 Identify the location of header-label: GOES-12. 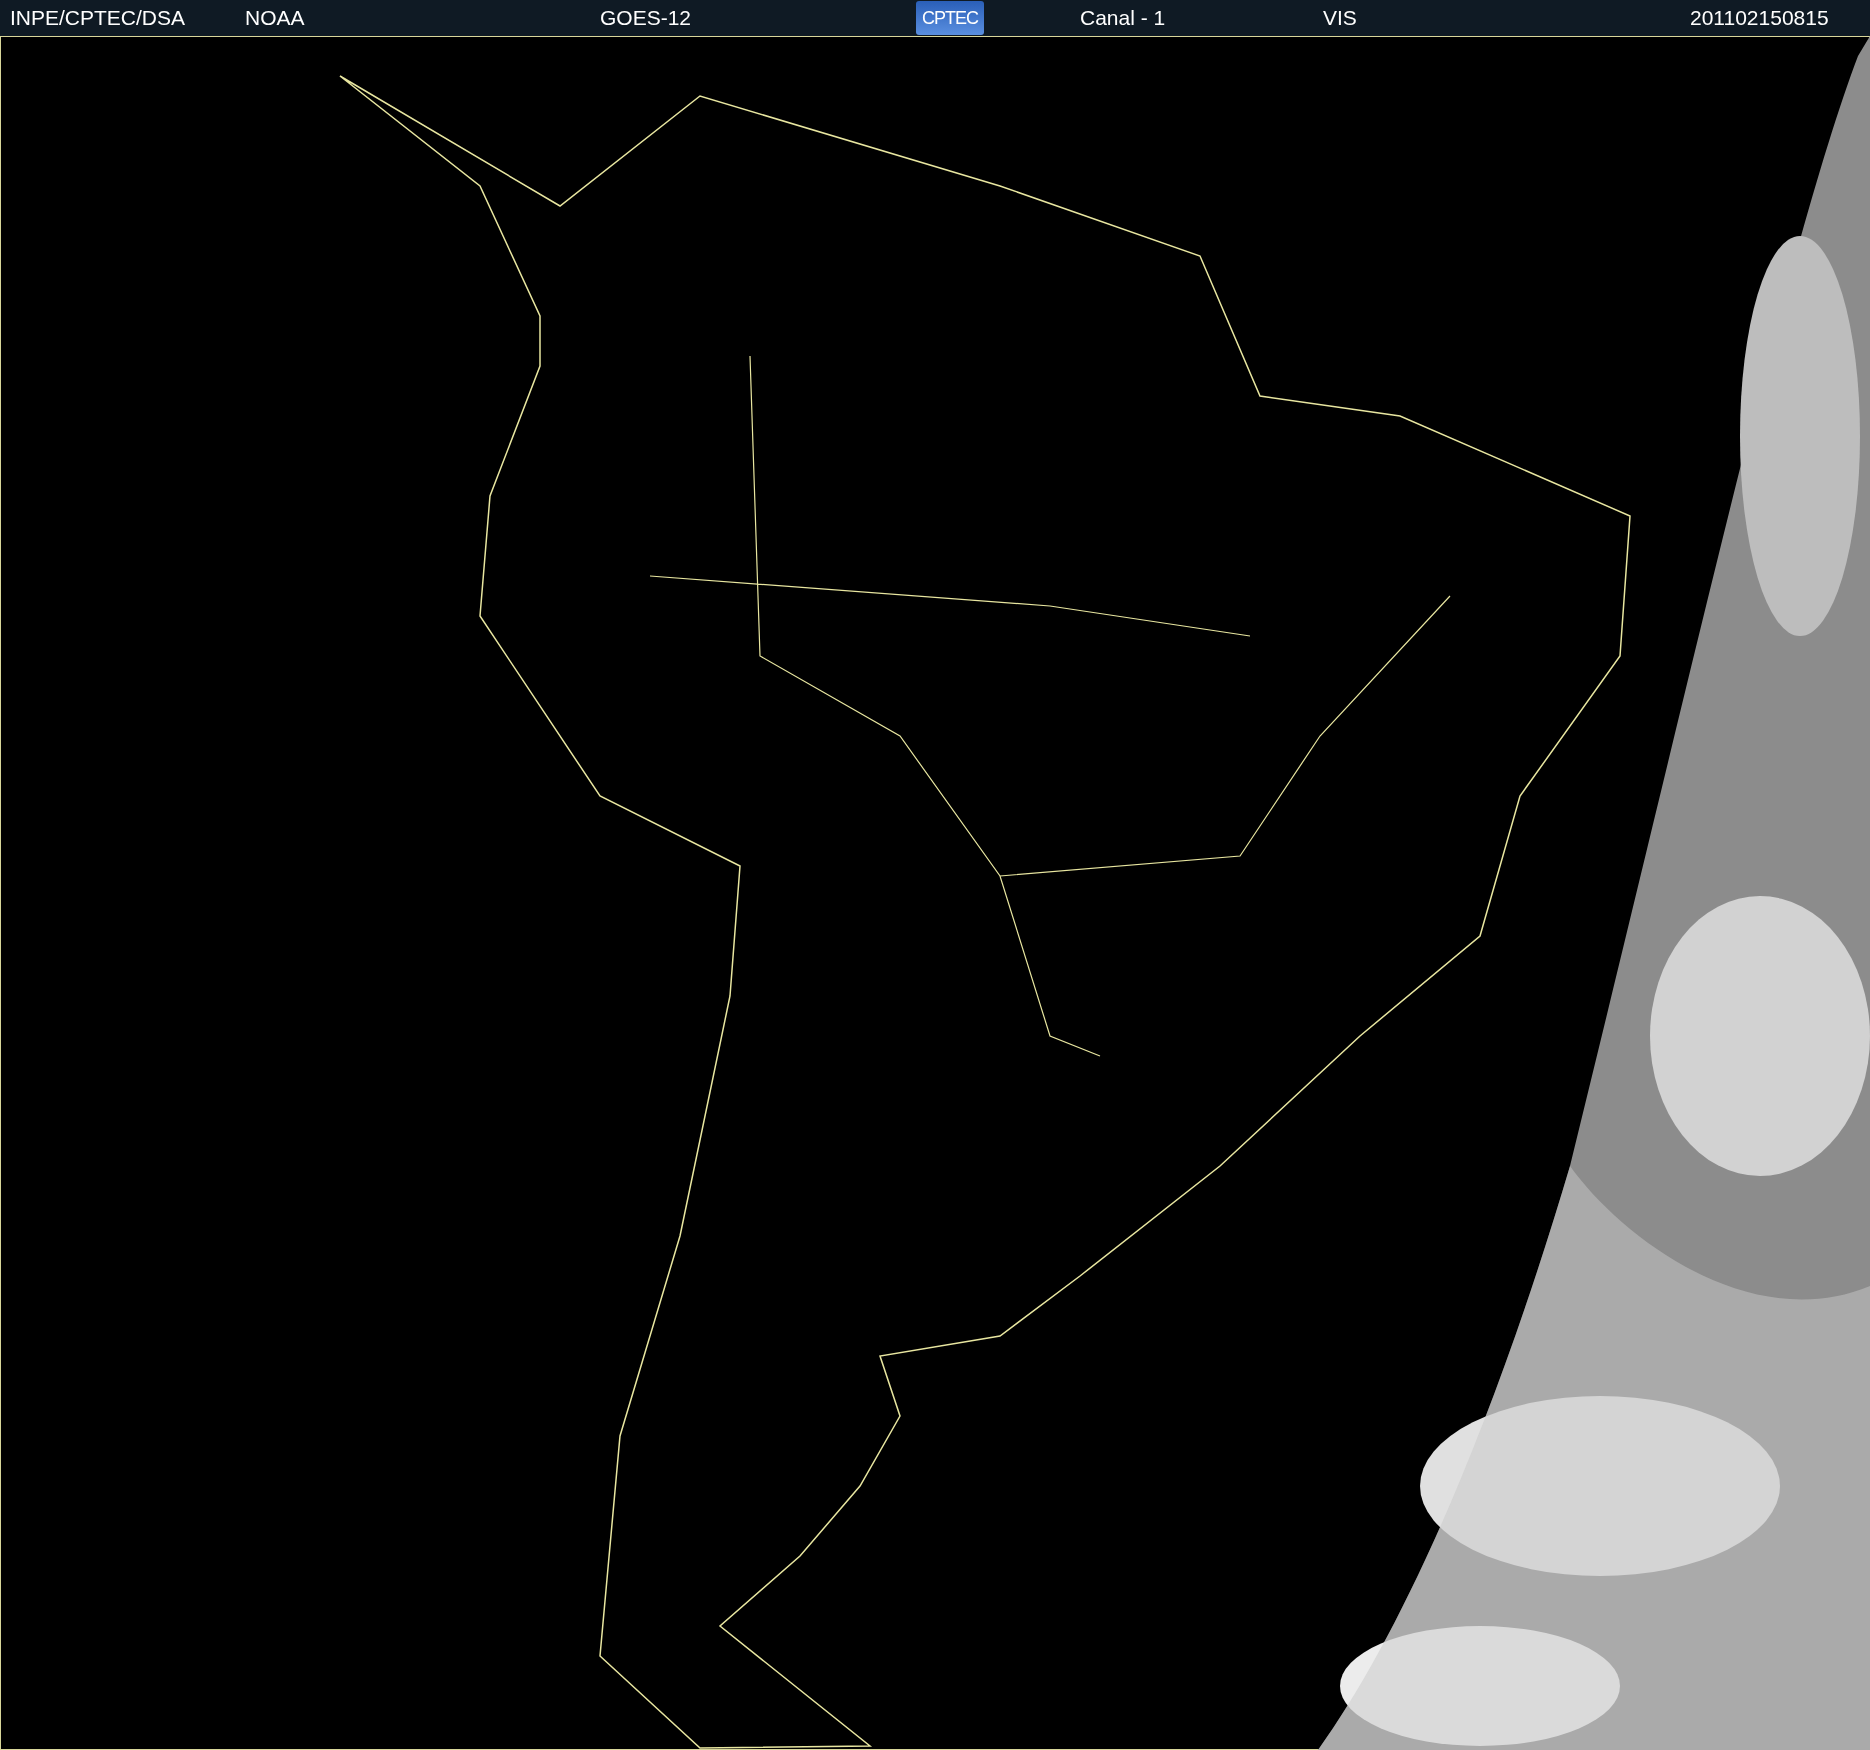
(646, 18).